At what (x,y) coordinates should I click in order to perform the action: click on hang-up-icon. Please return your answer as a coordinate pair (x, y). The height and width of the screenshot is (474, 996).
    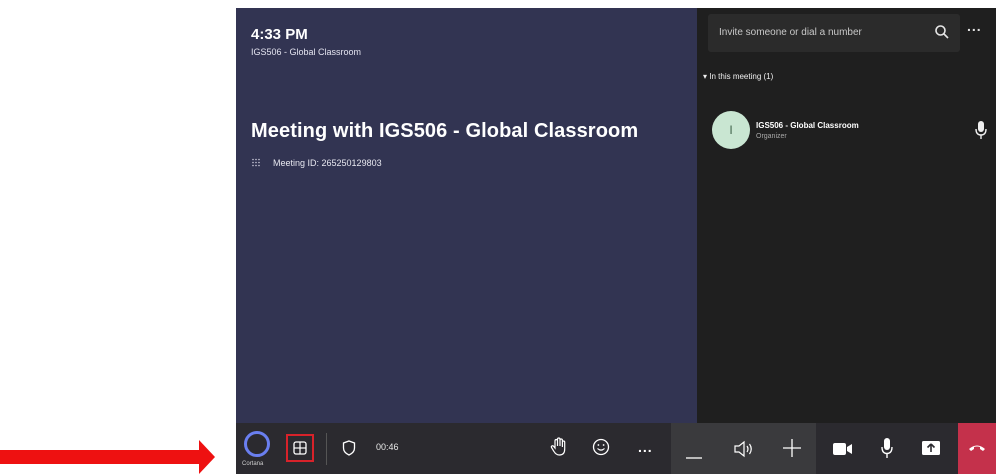
    Looking at the image, I should click on (977, 448).